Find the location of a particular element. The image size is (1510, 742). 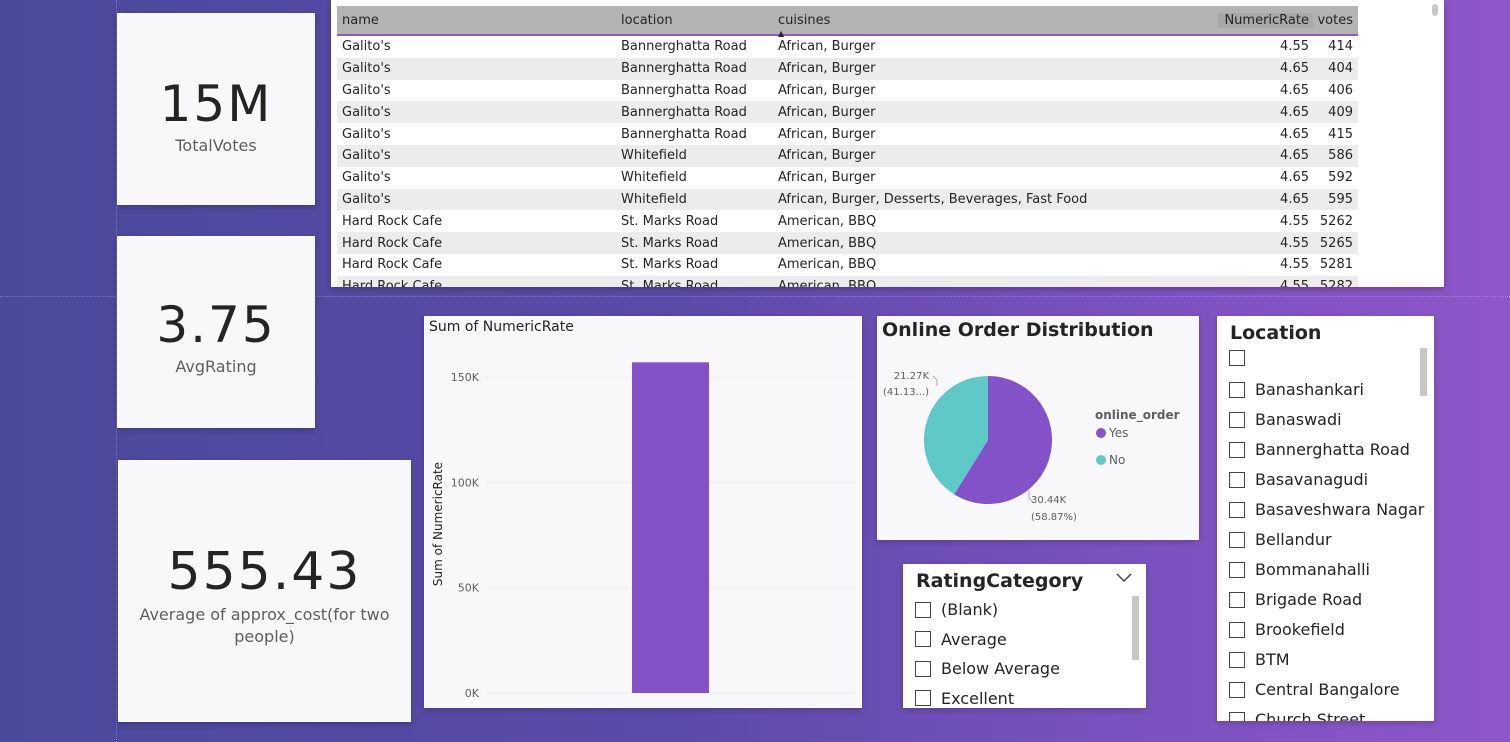

slicer-item: Central Bangalore is located at coordinates (1314, 689).